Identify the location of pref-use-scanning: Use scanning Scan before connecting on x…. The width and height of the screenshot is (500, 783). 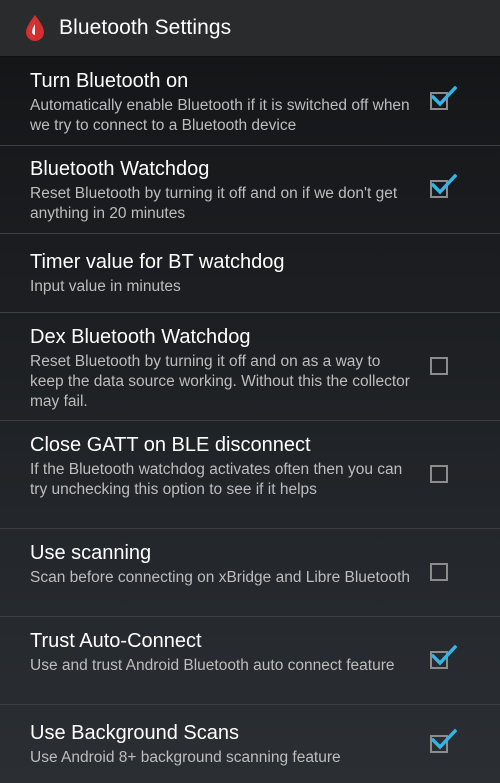
(250, 573).